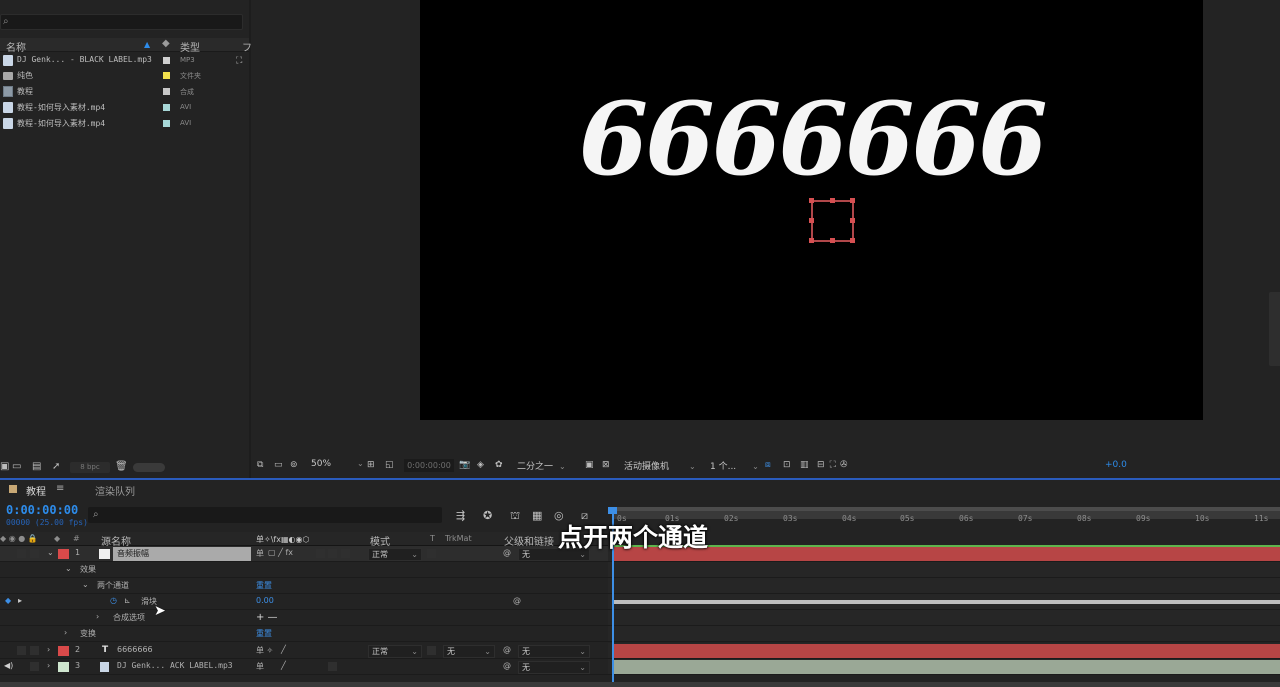 The image size is (1280, 687). Describe the element at coordinates (304, 602) in the screenshot. I see `property-row: ◆ ▸ ◷ ⊾ 滑块 0.00 @` at that location.